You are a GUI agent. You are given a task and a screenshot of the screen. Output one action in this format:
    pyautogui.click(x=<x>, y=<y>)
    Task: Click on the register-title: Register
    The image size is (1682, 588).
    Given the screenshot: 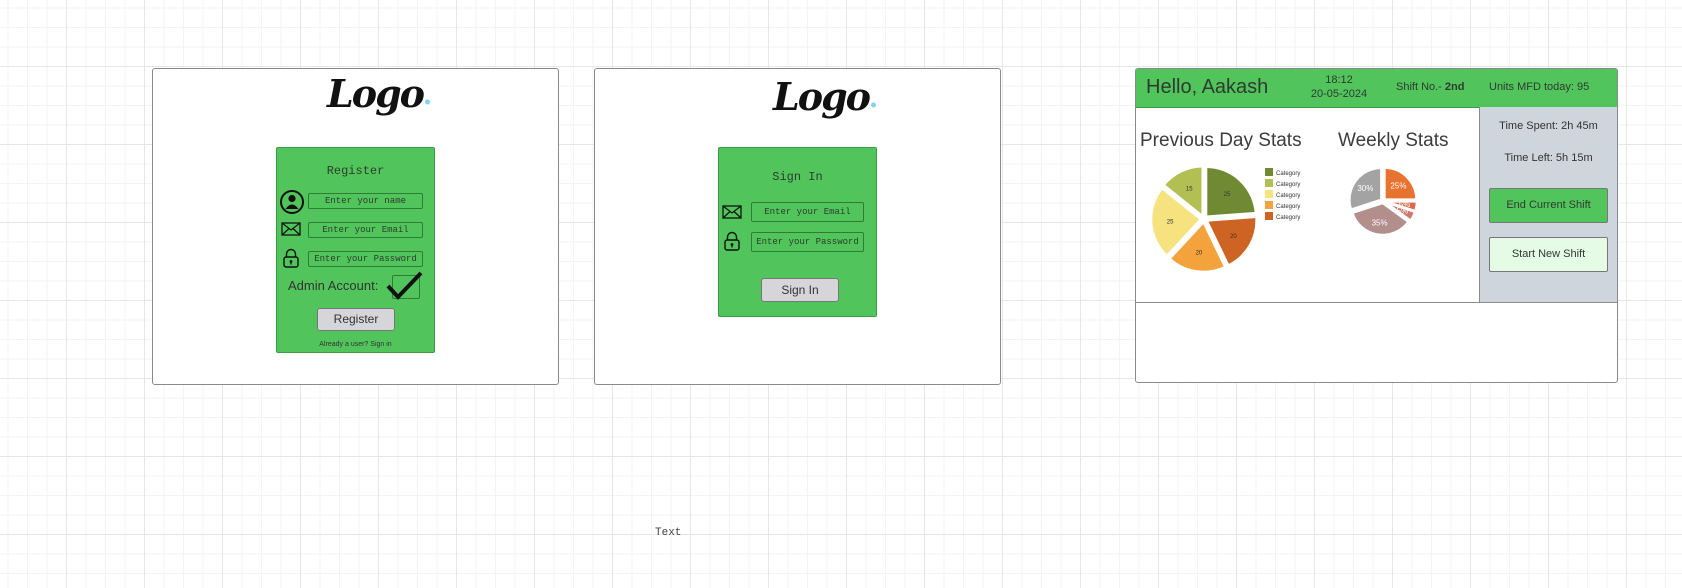 What is the action you would take?
    pyautogui.click(x=355, y=171)
    